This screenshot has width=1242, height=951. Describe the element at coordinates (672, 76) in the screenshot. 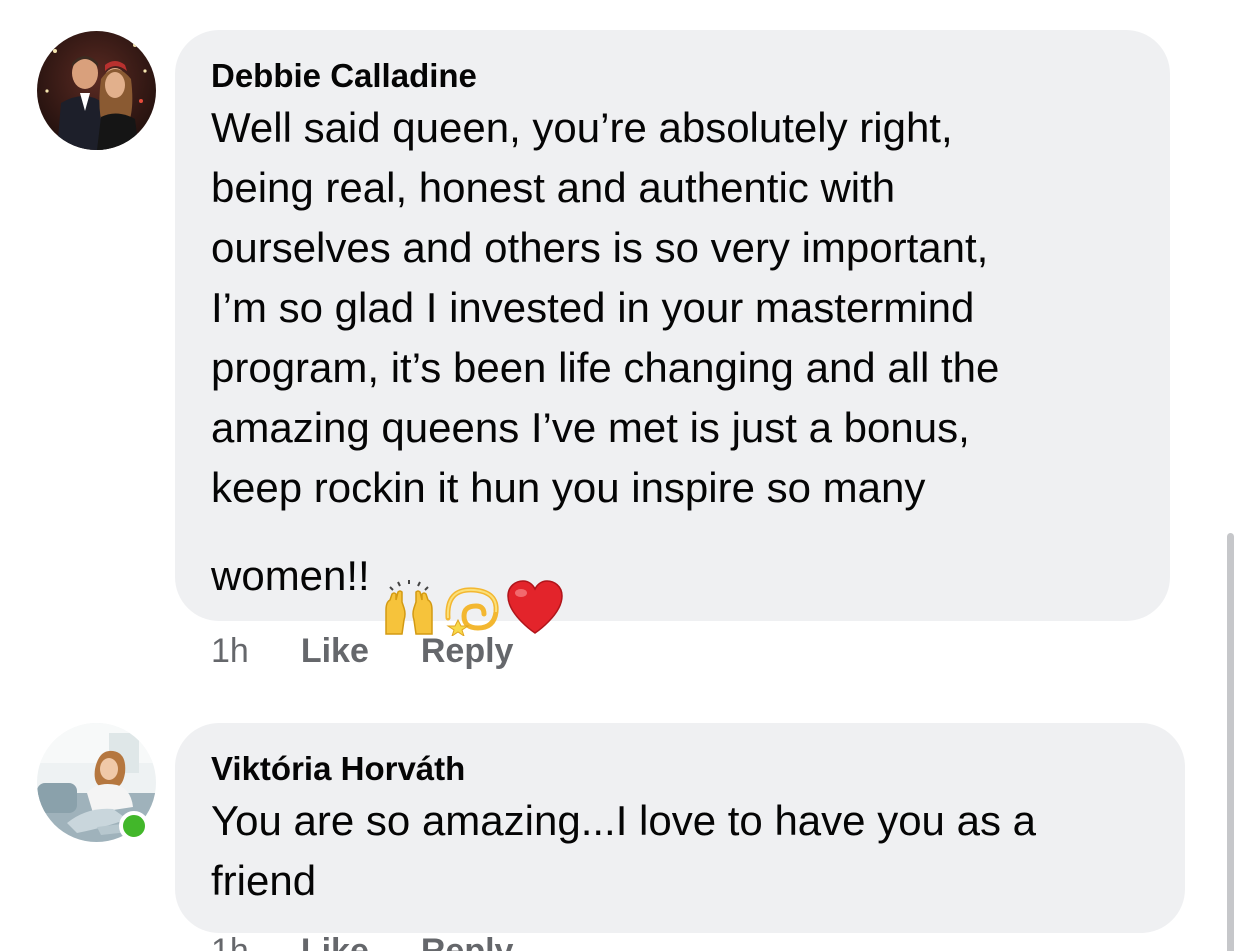

I see `comment-author: Debbie Calladine` at that location.